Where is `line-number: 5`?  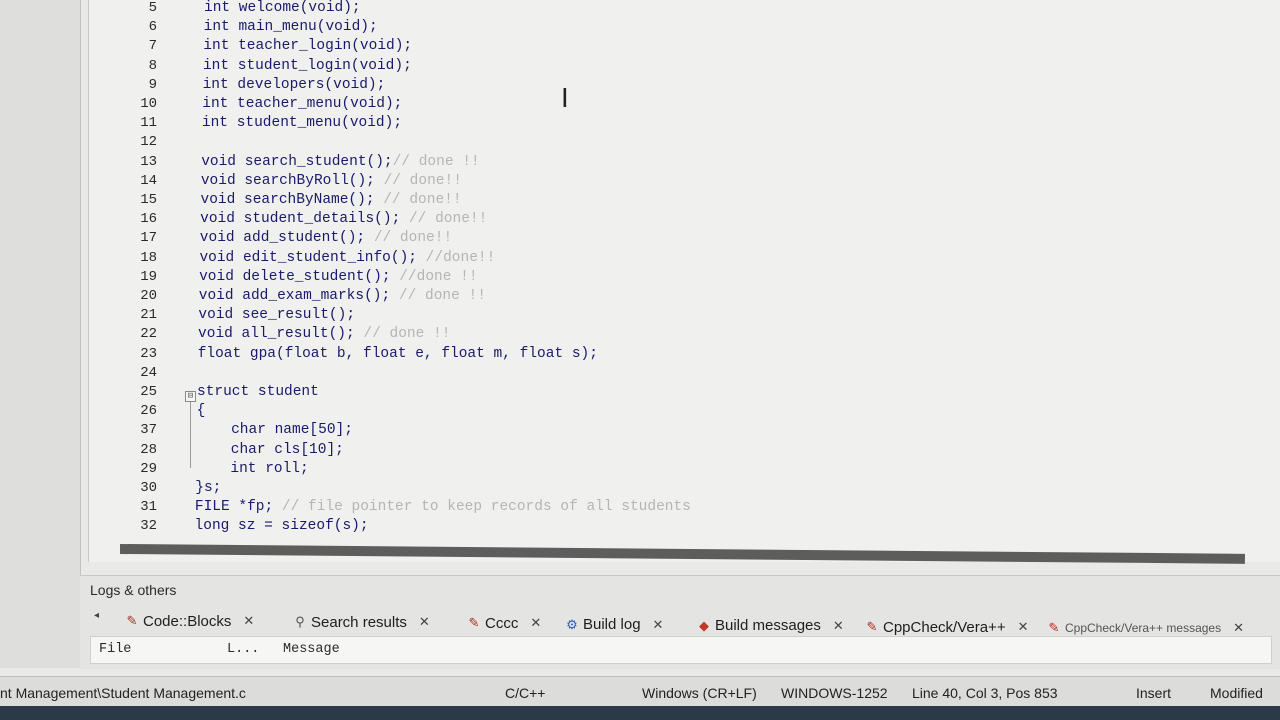 line-number: 5 is located at coordinates (152, 8).